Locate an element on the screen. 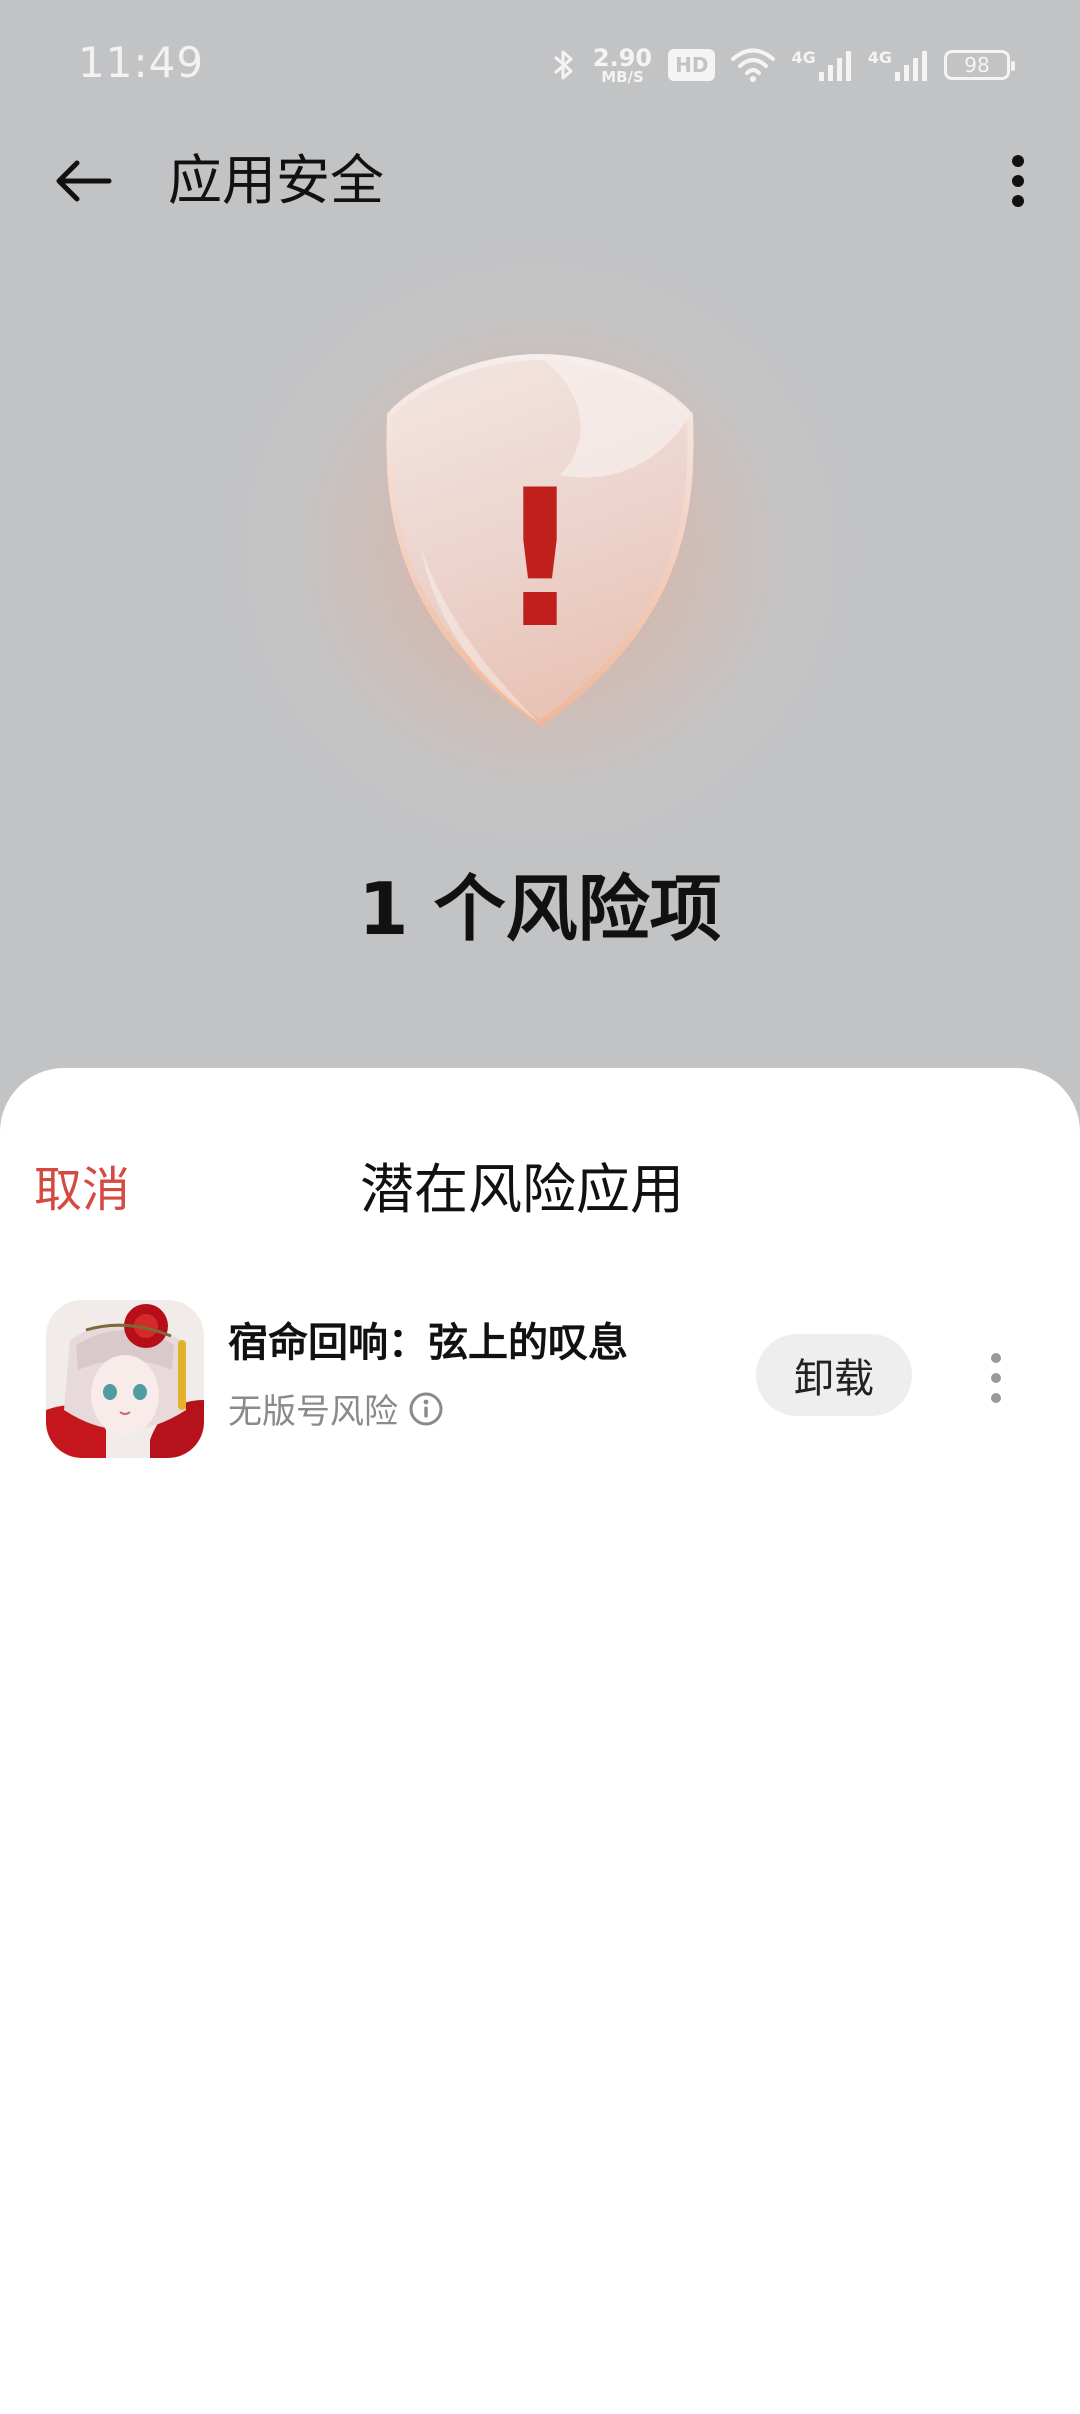  battery-icon: 98 is located at coordinates (979, 65).